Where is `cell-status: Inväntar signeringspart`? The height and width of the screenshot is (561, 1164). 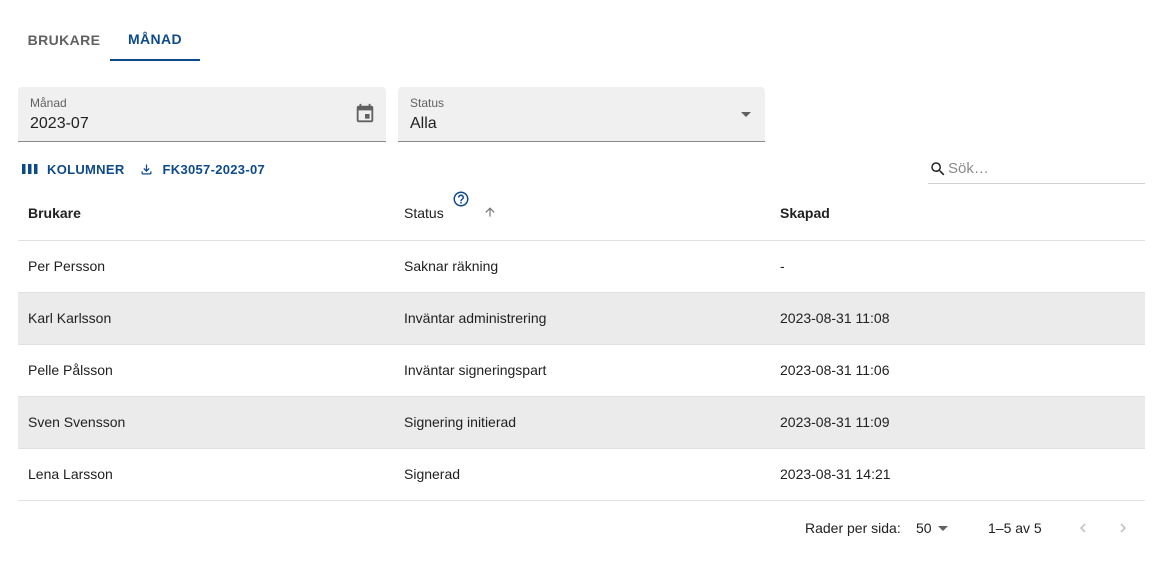
cell-status: Inväntar signeringspart is located at coordinates (475, 370).